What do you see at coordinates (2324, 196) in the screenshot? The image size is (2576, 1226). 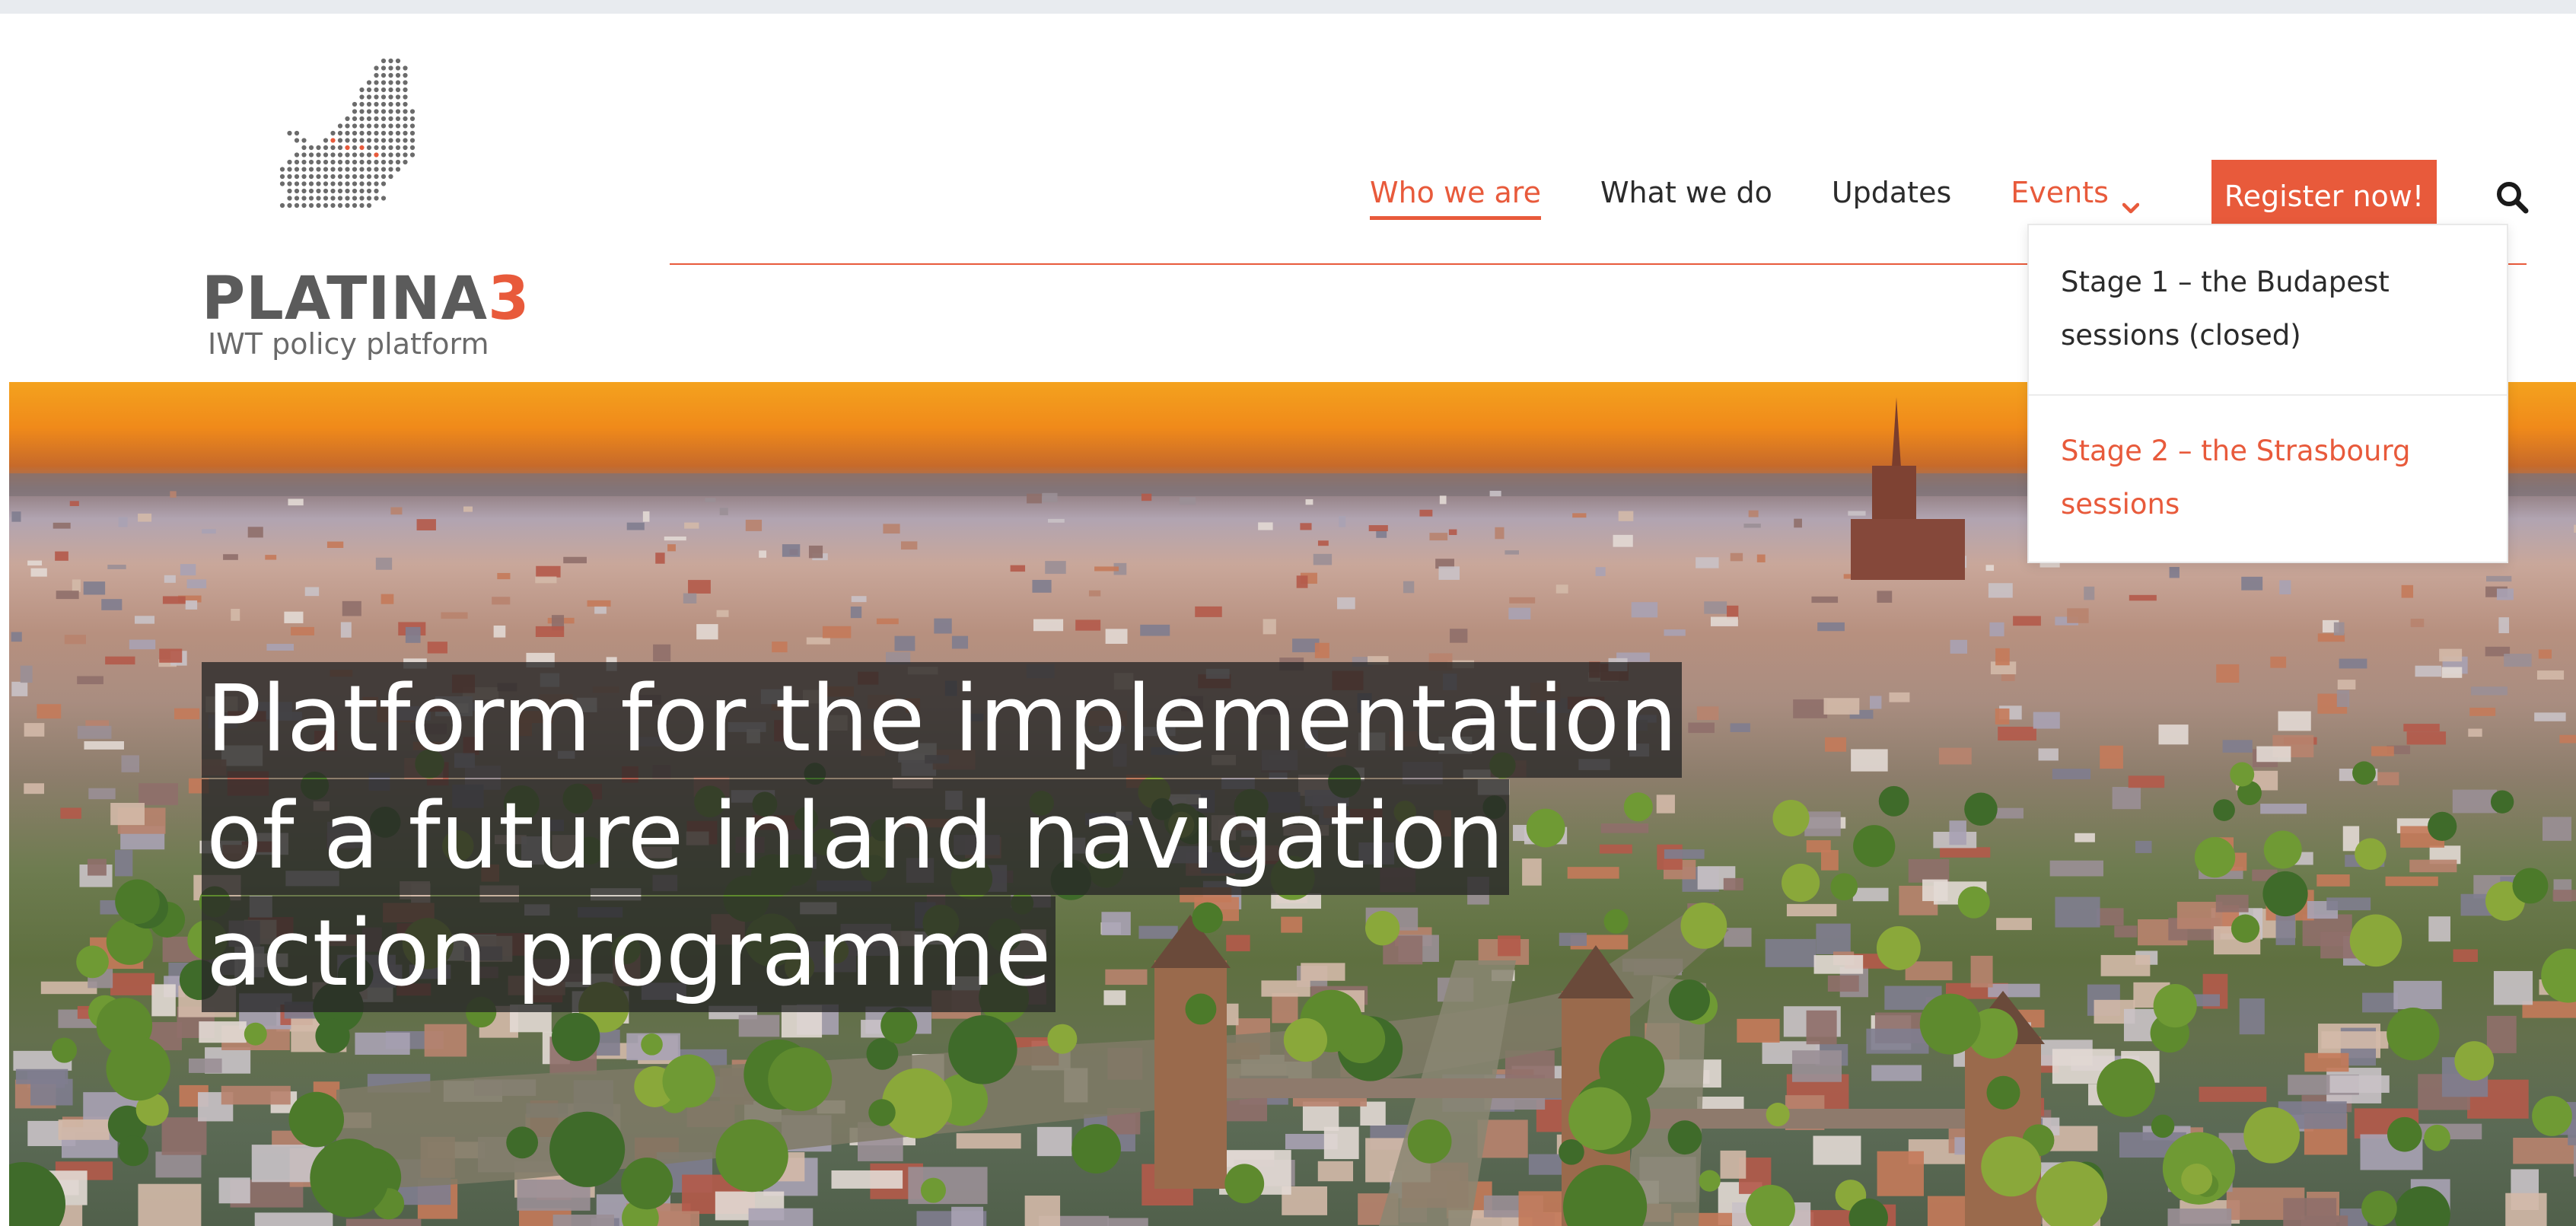 I see `register-now-button: Register now!` at bounding box center [2324, 196].